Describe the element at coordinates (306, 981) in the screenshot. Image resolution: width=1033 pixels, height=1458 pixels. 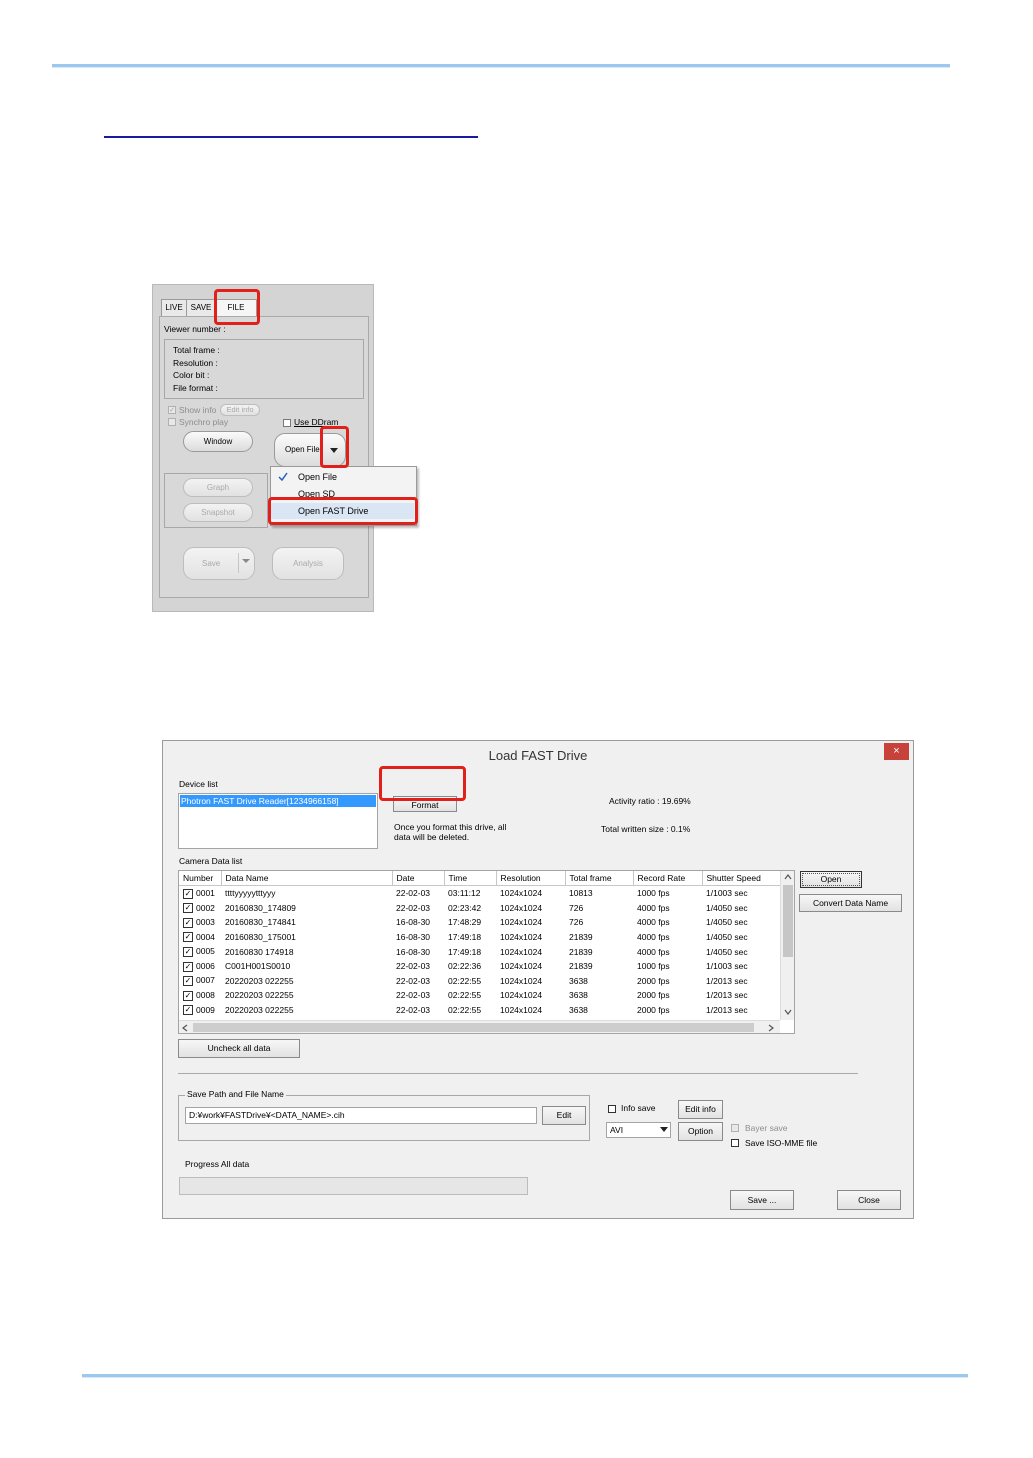
I see `table-cell: 20220203 022255` at that location.